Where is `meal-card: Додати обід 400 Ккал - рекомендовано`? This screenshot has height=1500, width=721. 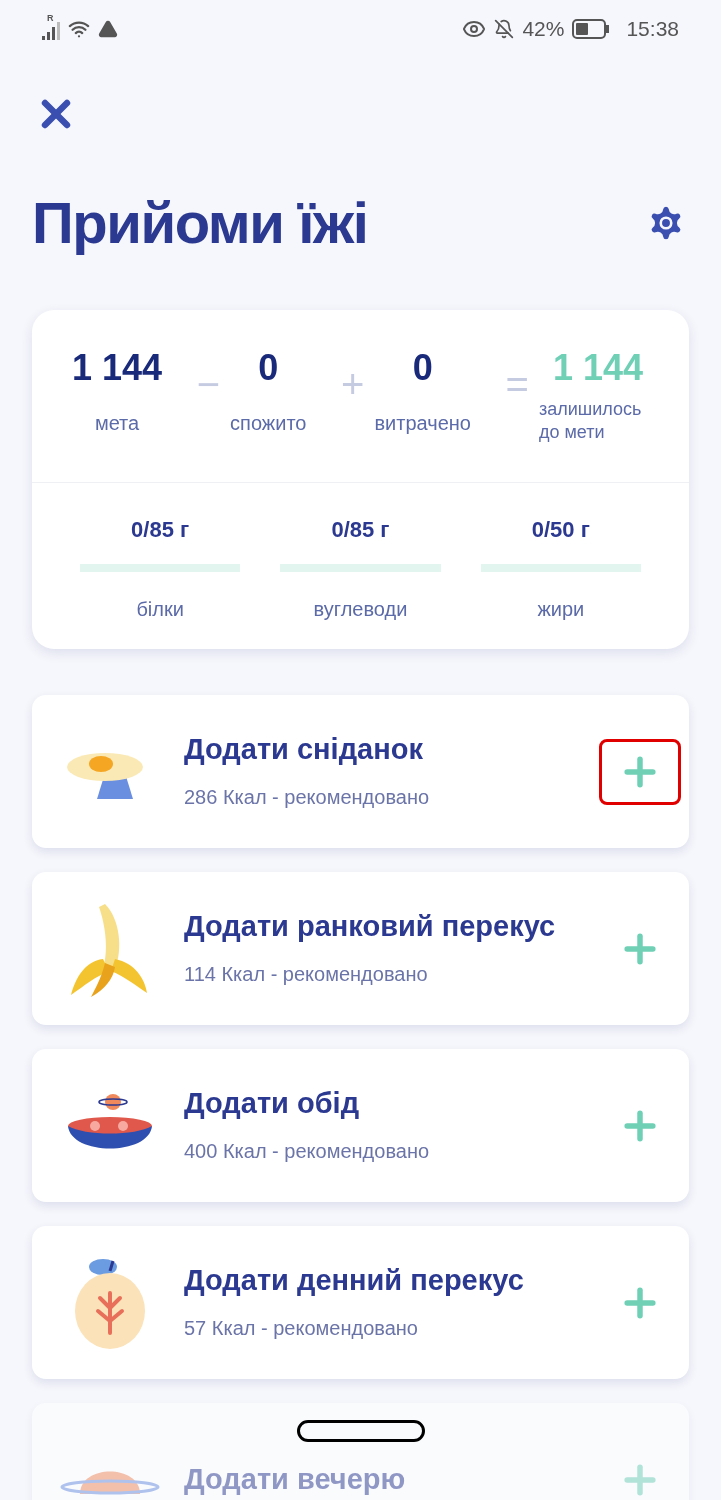 meal-card: Додати обід 400 Ккал - рекомендовано is located at coordinates (360, 1125).